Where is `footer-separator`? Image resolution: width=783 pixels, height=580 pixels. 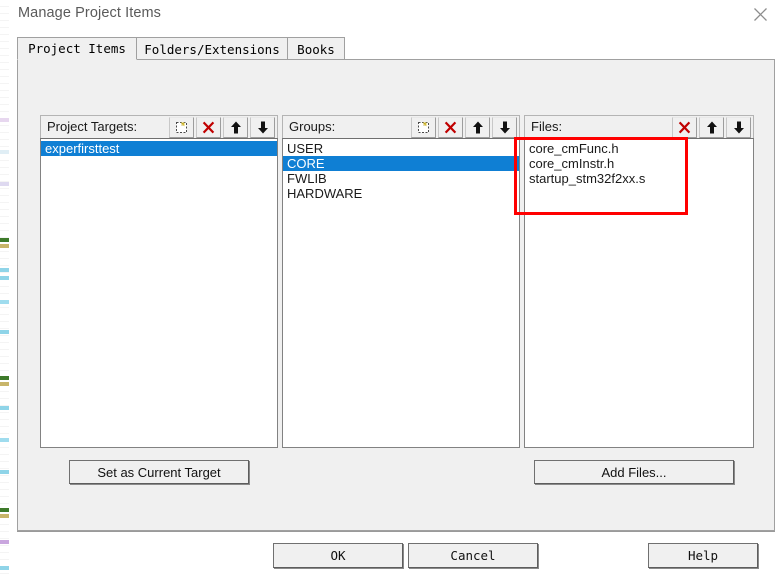 footer-separator is located at coordinates (396, 533).